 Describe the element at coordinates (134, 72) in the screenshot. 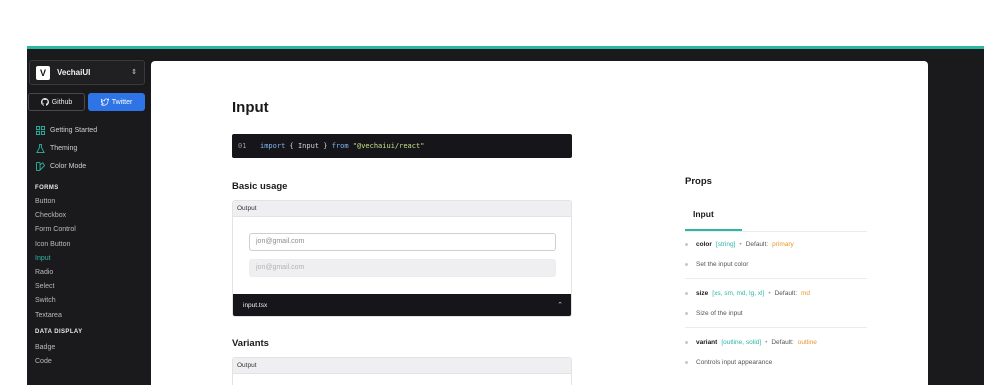

I see `chevron-updown-icon: ⇕` at that location.